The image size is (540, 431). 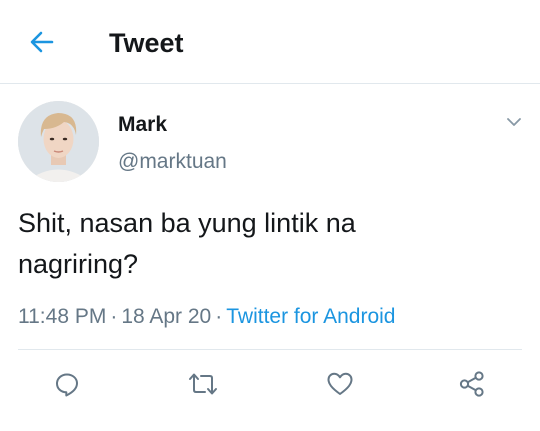 What do you see at coordinates (187, 223) in the screenshot?
I see `tweet-text-line-1: Shit, nasan ba yung lintik na` at bounding box center [187, 223].